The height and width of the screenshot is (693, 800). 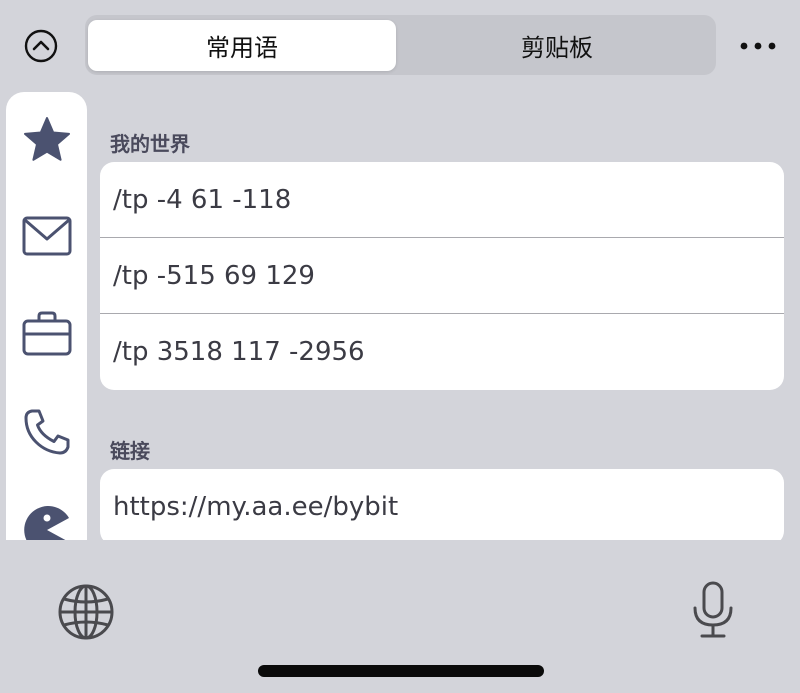 I want to click on section-card-links: https://my.aa.ee/bybit, so click(x=442, y=504).